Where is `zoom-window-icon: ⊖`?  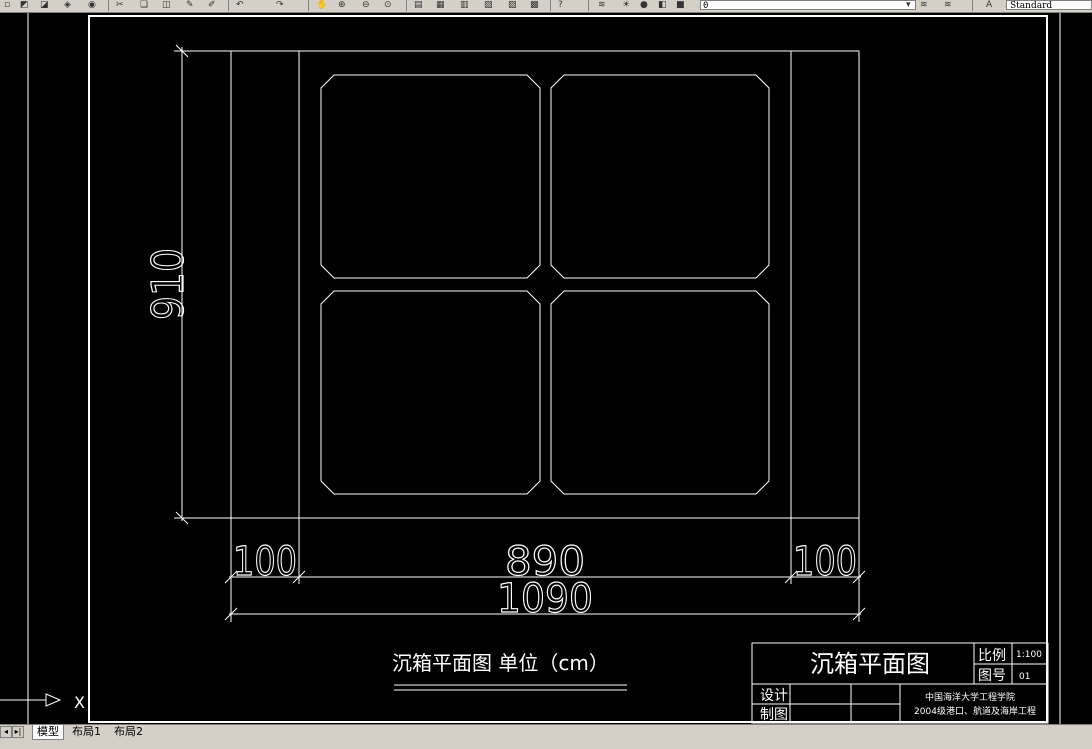 zoom-window-icon: ⊖ is located at coordinates (366, 5).